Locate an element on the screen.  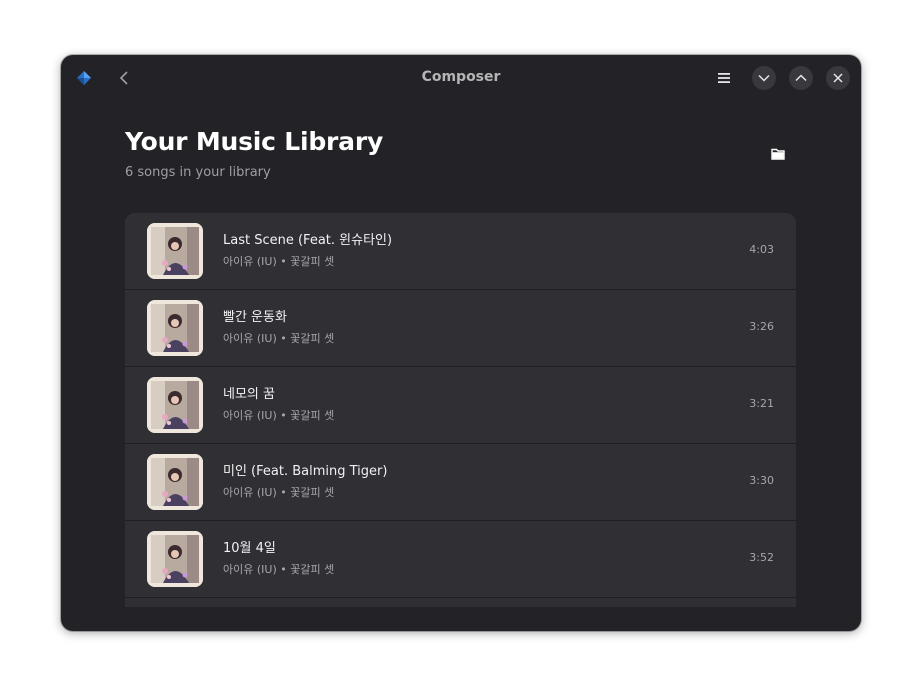
back-button is located at coordinates (124, 78).